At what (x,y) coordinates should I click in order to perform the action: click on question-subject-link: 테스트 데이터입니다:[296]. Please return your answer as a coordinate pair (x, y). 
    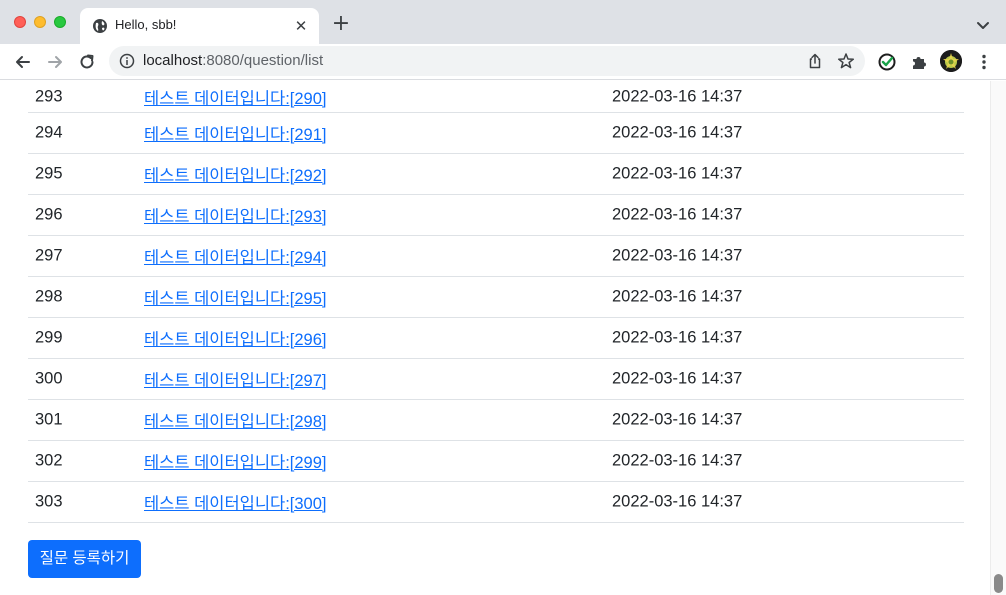
    Looking at the image, I should click on (235, 338).